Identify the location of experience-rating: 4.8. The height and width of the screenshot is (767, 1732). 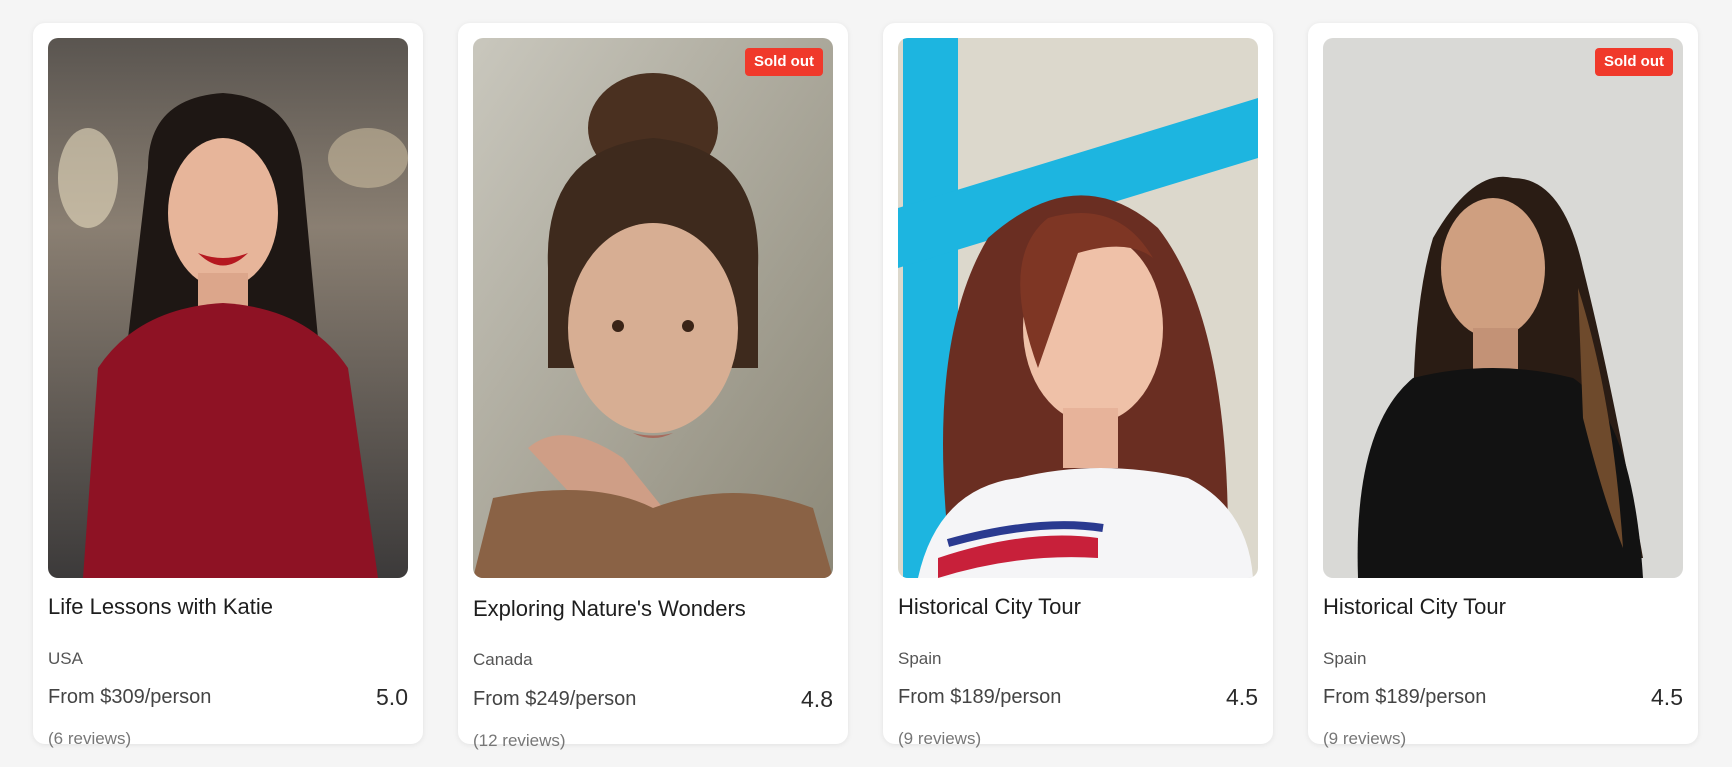
(817, 699).